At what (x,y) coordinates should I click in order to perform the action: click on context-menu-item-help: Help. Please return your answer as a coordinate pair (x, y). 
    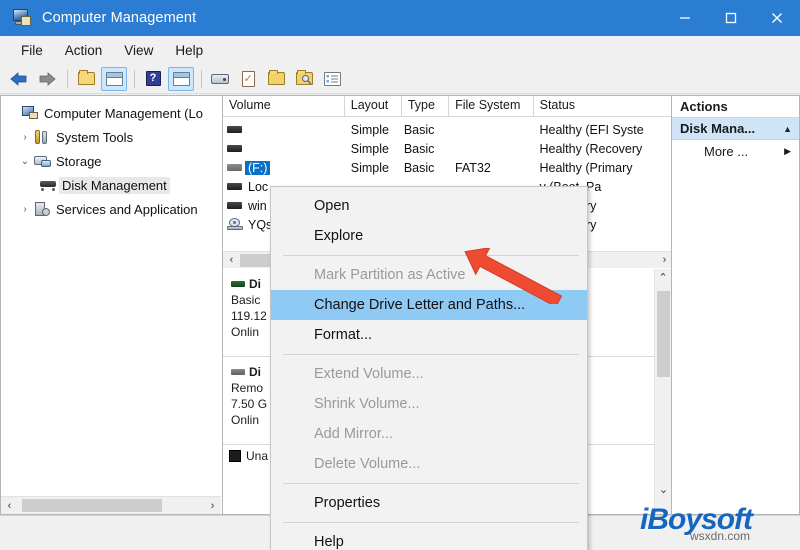
    Looking at the image, I should click on (429, 538).